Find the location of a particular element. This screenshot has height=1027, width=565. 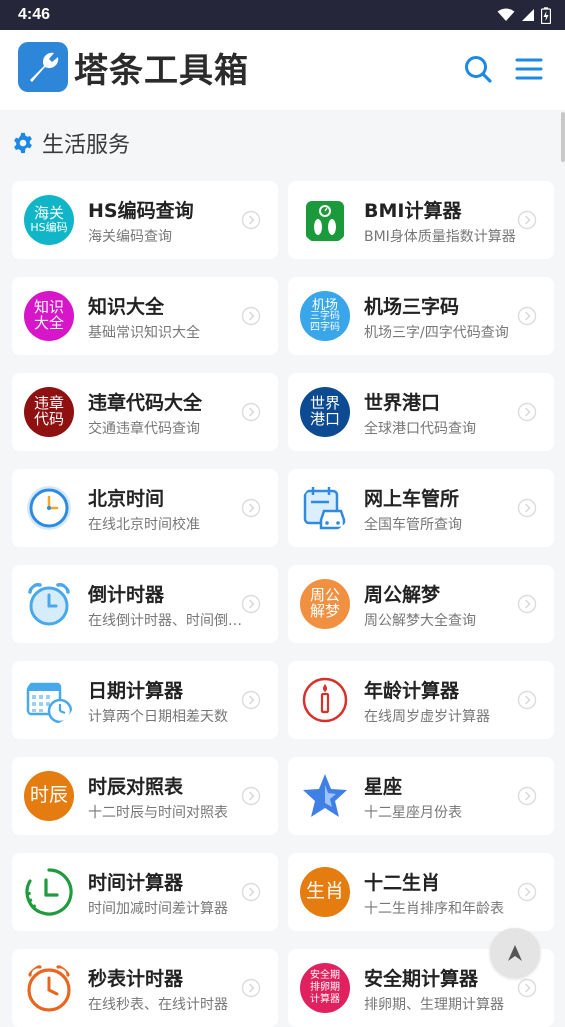

card-subtitle: 在线北京时间校准 is located at coordinates (144, 525).